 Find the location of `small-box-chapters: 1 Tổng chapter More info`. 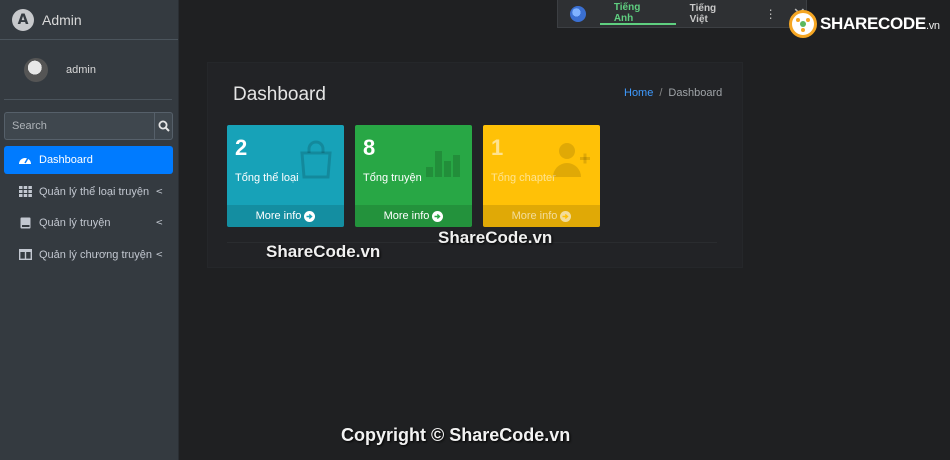

small-box-chapters: 1 Tổng chapter More info is located at coordinates (541, 176).